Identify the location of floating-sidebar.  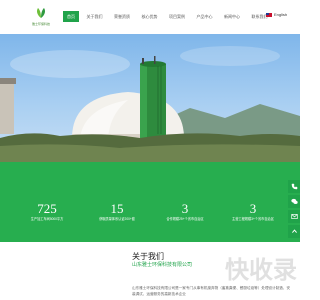
(294, 210).